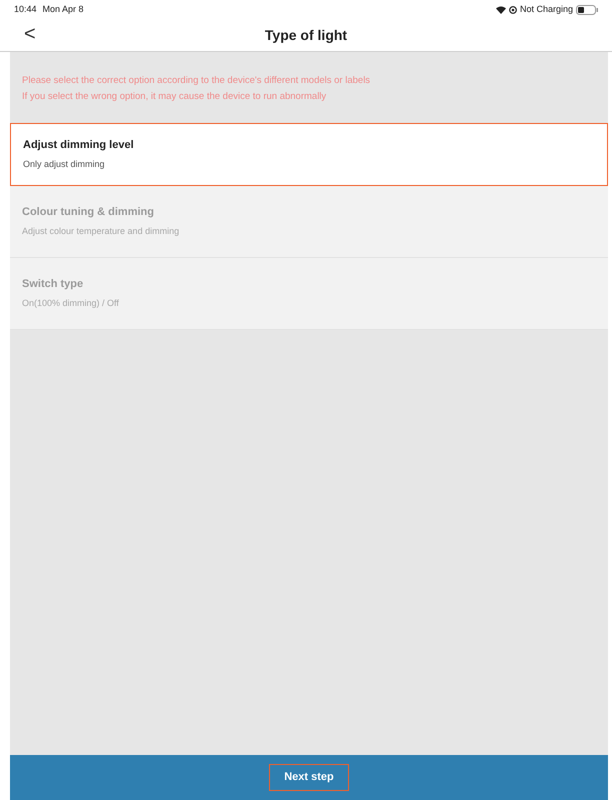 The height and width of the screenshot is (800, 612). Describe the element at coordinates (306, 35) in the screenshot. I see `page-title: Type of light` at that location.